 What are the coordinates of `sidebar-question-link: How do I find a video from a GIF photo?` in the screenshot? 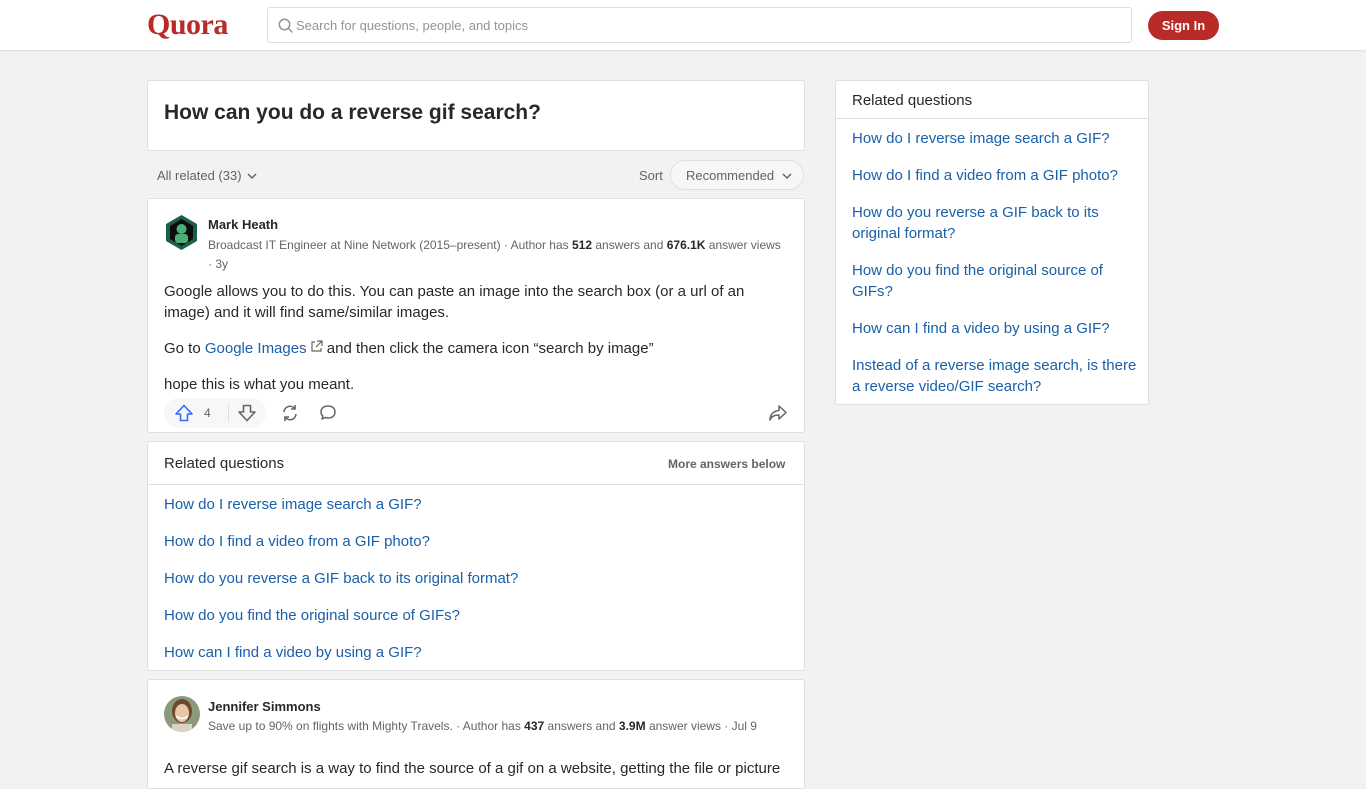 It's located at (994, 175).